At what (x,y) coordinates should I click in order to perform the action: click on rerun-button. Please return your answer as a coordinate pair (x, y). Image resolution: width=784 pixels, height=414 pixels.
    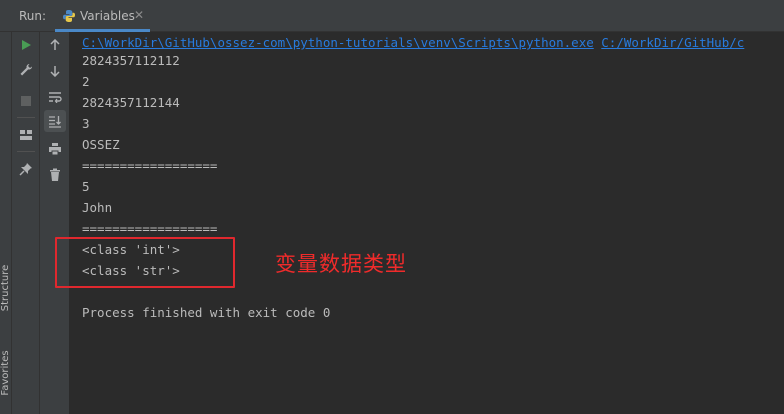
    Looking at the image, I should click on (26, 45).